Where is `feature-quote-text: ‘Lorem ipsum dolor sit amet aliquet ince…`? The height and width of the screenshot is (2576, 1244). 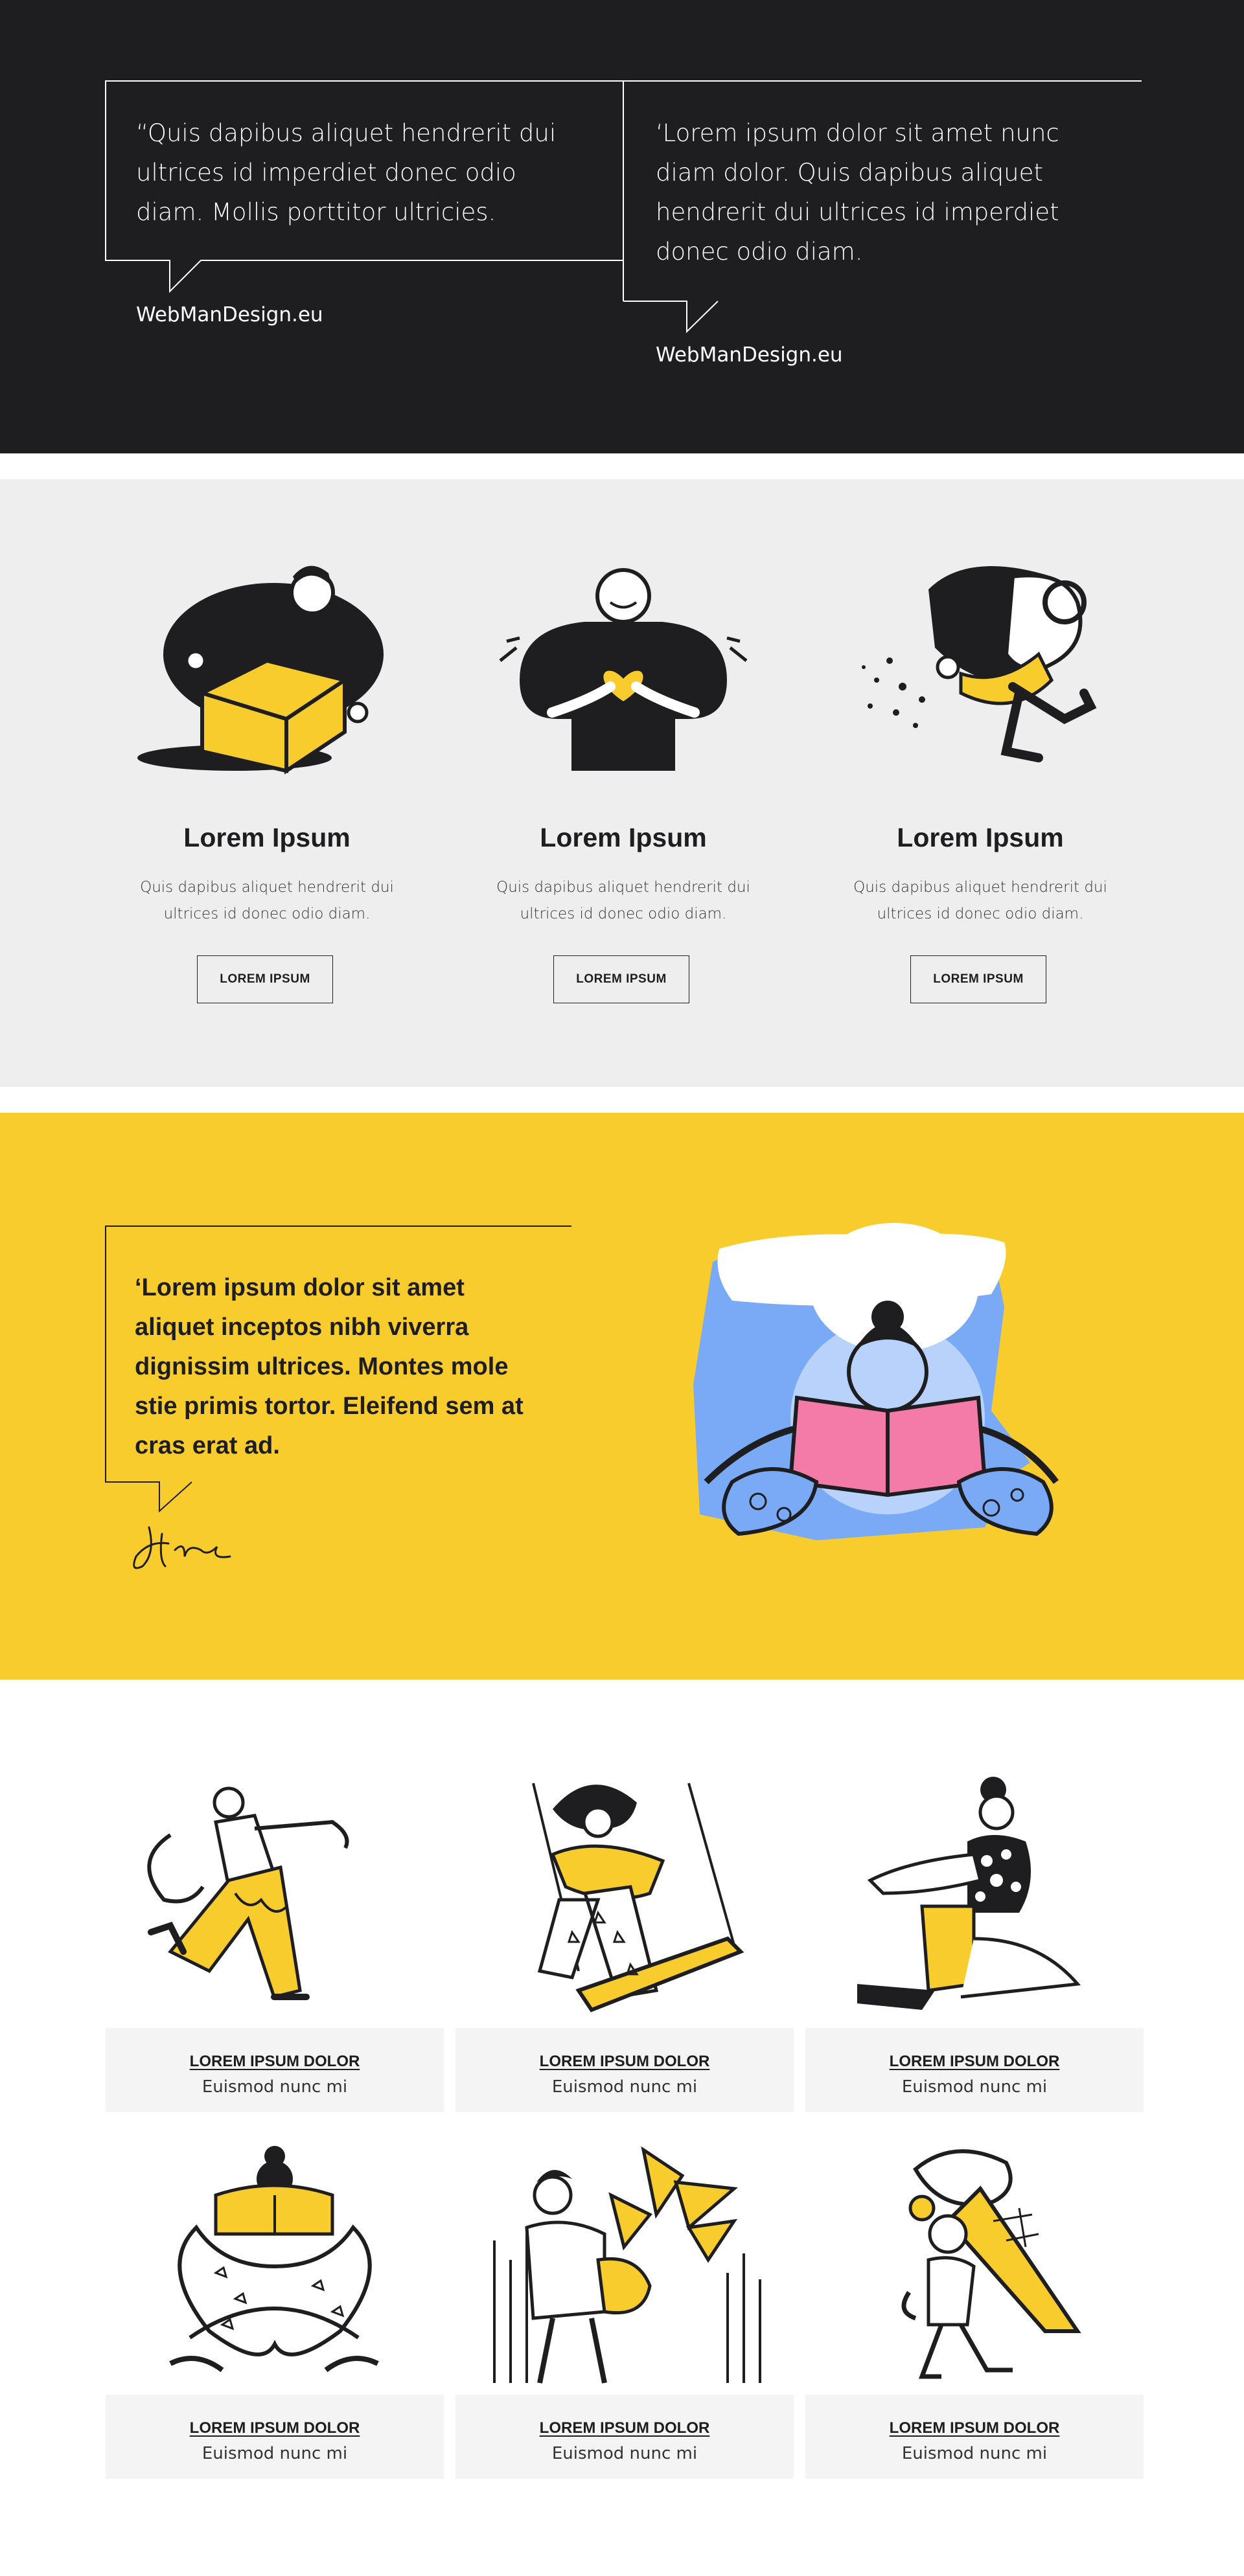 feature-quote-text: ‘Lorem ipsum dolor sit amet aliquet ince… is located at coordinates (329, 1367).